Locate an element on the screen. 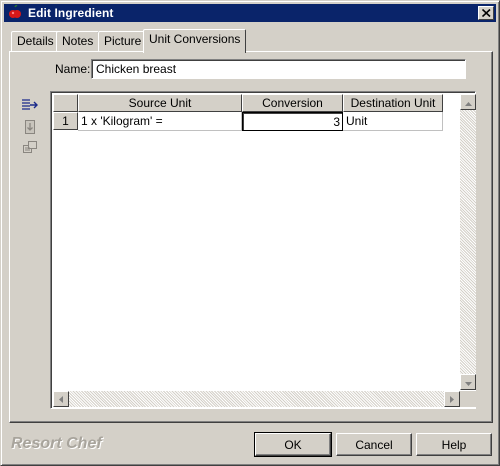 This screenshot has height=466, width=500. name-label: Name: is located at coordinates (73, 69).